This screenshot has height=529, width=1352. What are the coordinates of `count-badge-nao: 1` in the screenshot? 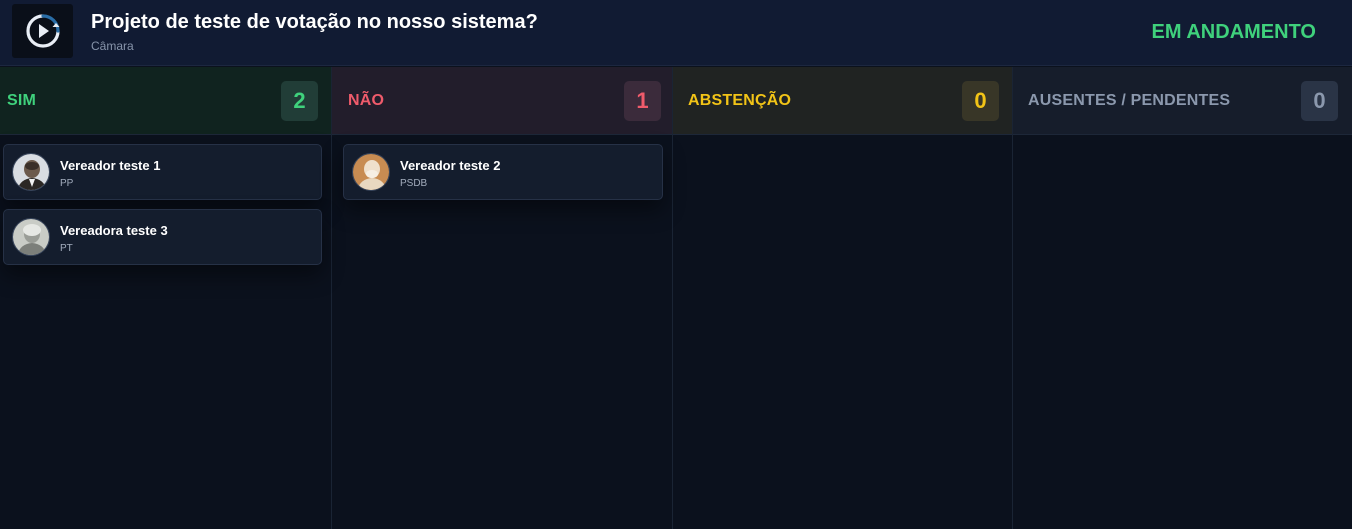 It's located at (642, 101).